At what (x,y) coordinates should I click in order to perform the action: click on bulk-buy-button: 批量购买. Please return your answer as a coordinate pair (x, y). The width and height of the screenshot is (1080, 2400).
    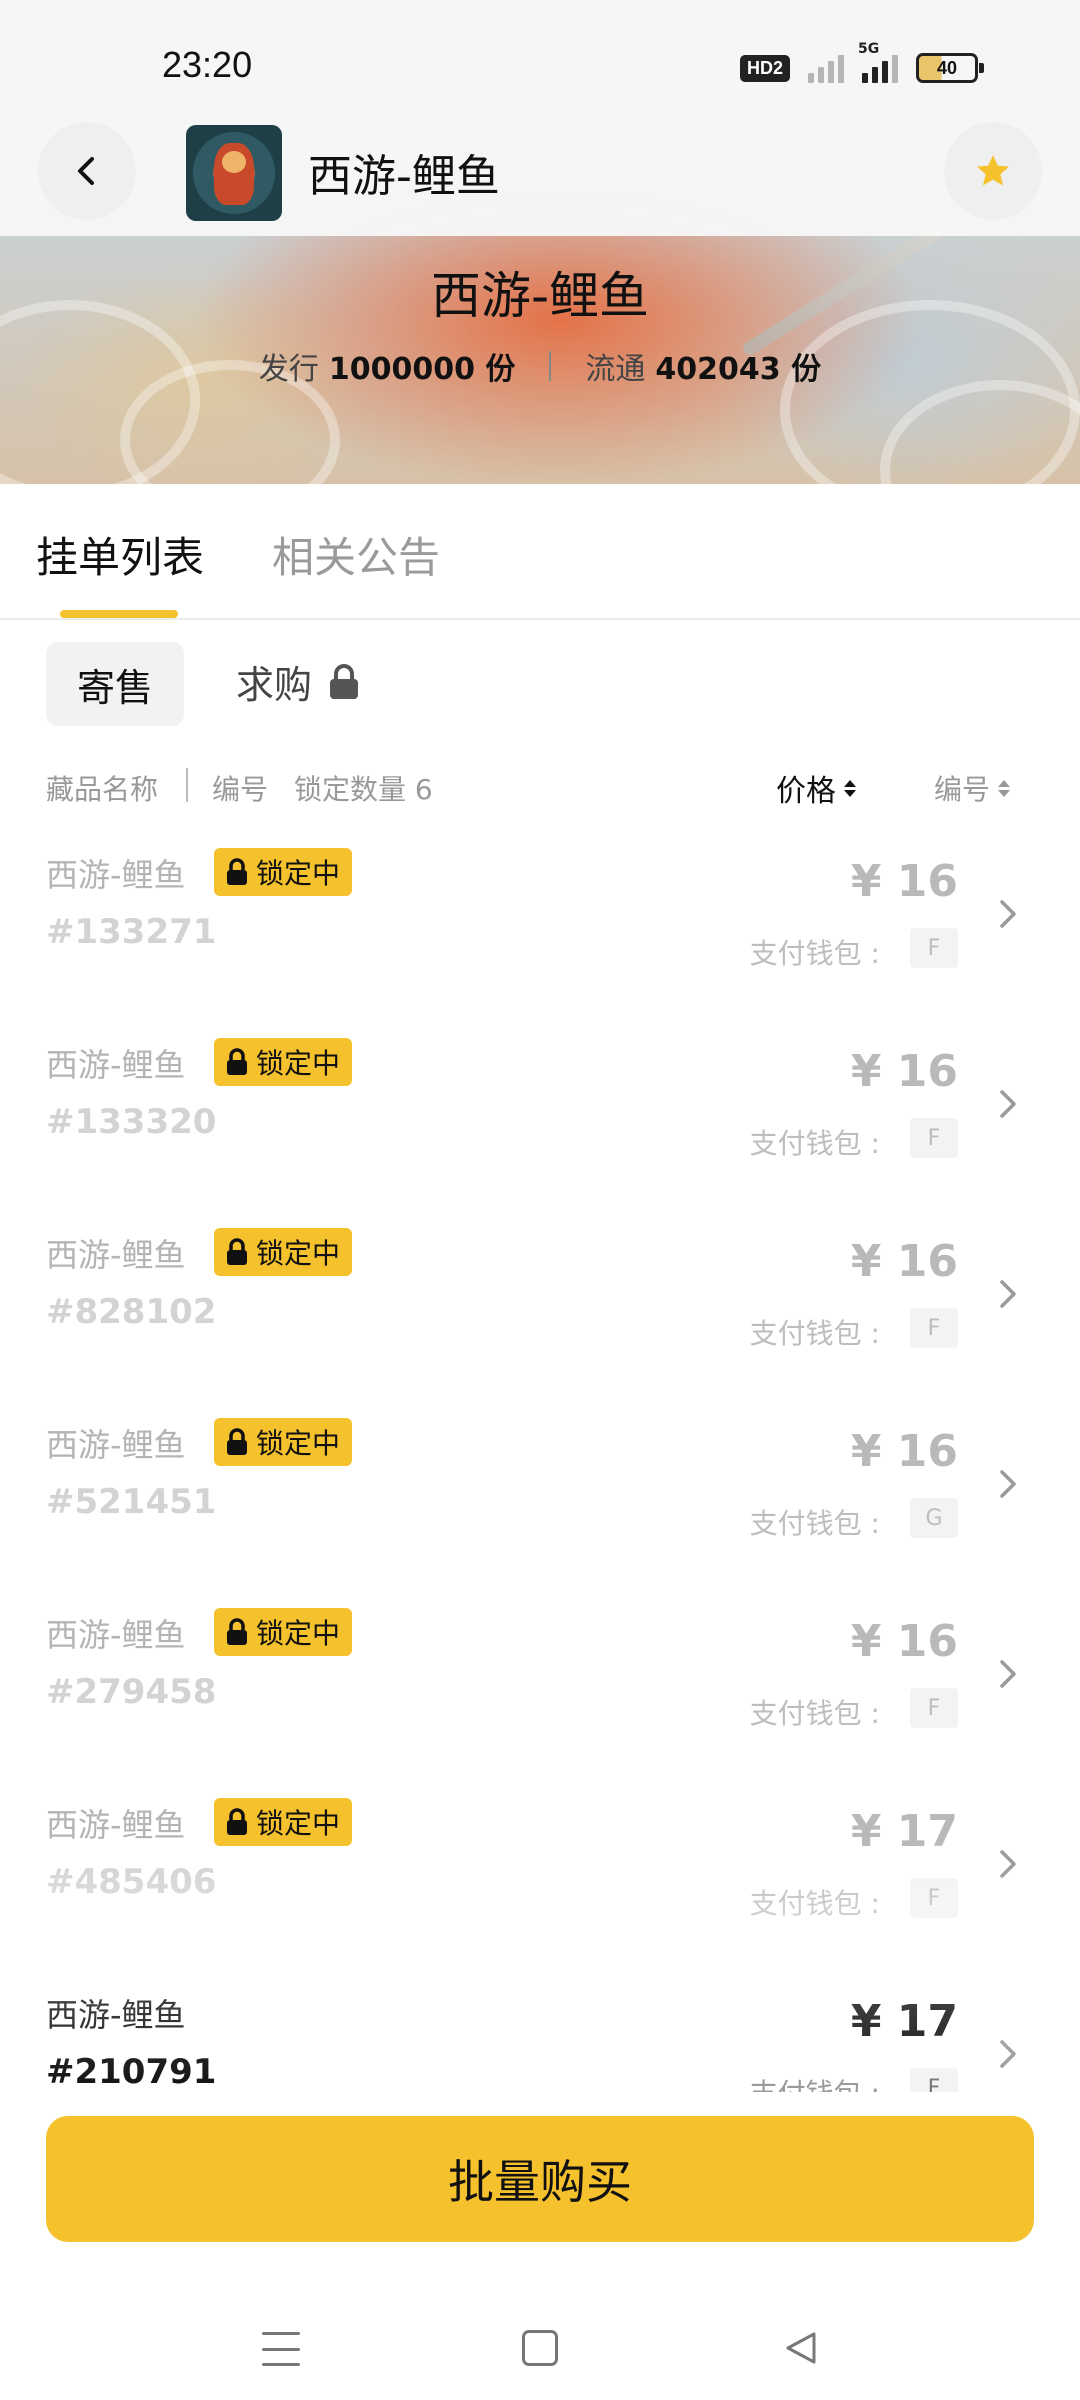
    Looking at the image, I should click on (540, 2179).